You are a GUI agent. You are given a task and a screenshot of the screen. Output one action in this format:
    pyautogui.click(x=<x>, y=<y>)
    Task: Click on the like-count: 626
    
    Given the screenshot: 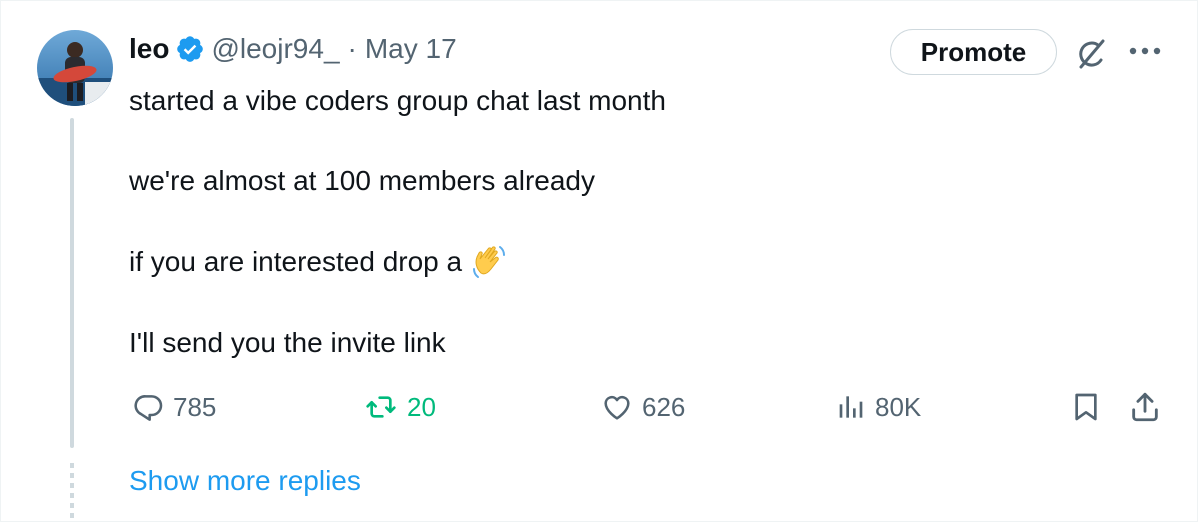 What is the action you would take?
    pyautogui.click(x=664, y=406)
    